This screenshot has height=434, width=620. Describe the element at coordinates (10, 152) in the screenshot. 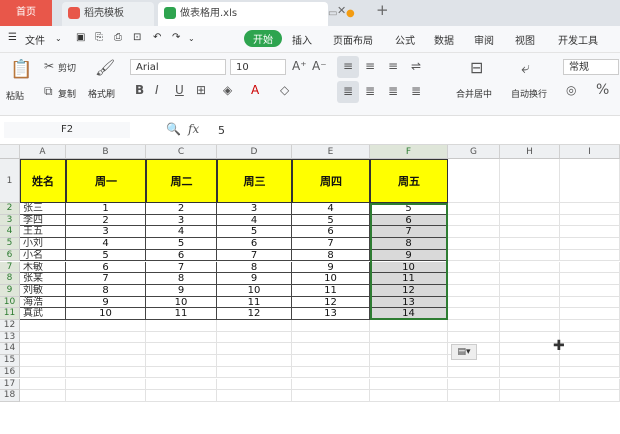

I see `select-all-corner` at that location.